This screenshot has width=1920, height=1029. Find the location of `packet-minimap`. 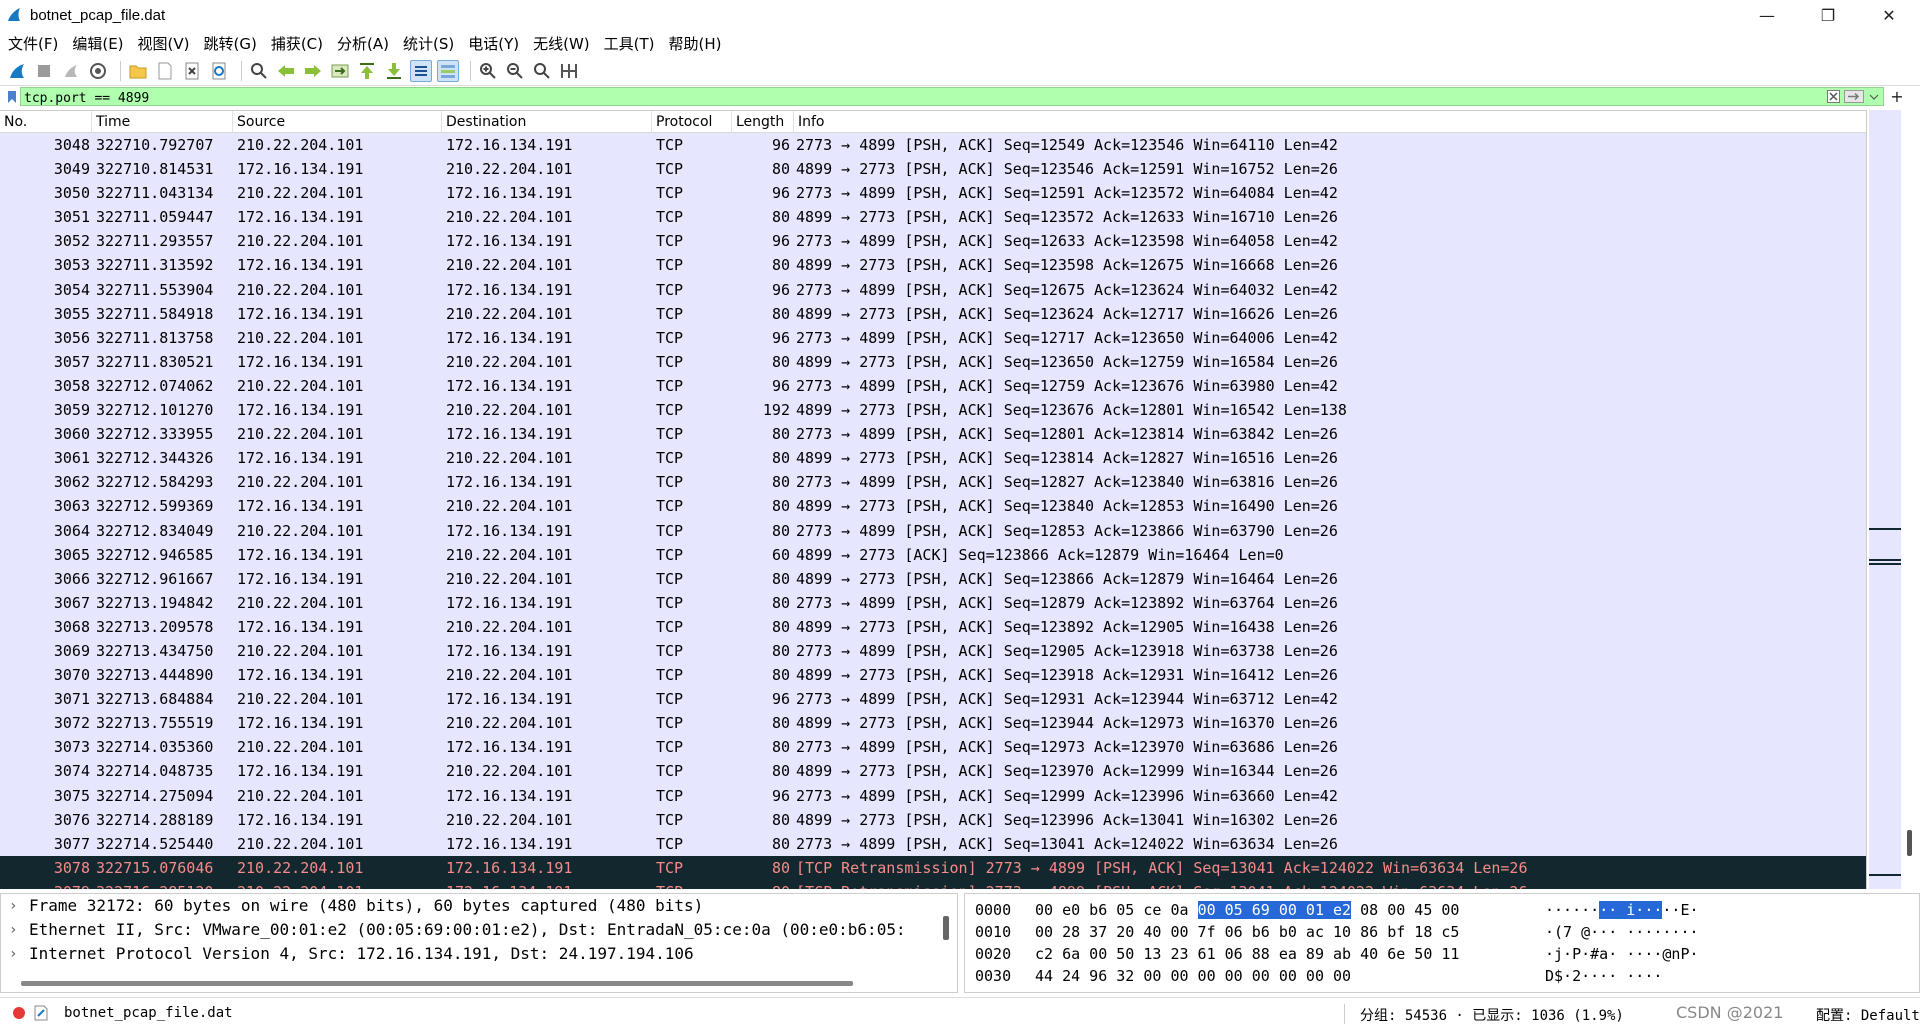

packet-minimap is located at coordinates (1885, 499).